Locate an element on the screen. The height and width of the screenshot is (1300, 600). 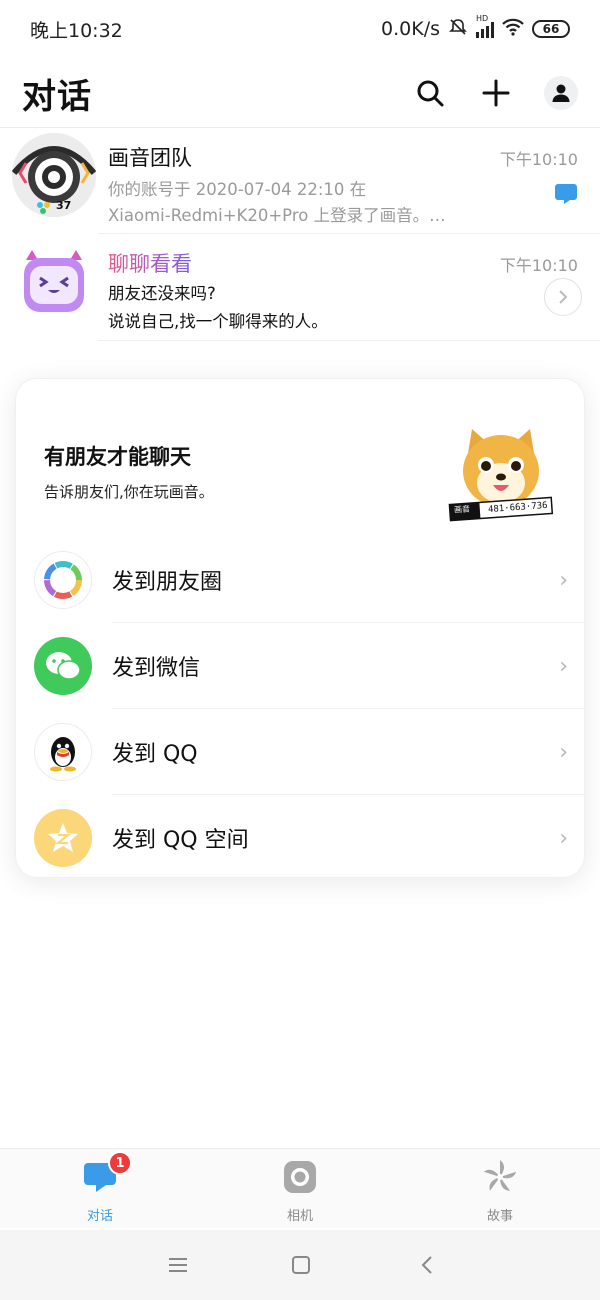
shiba-dog-illustration: 画音 481·663·736 is located at coordinates (501, 473).